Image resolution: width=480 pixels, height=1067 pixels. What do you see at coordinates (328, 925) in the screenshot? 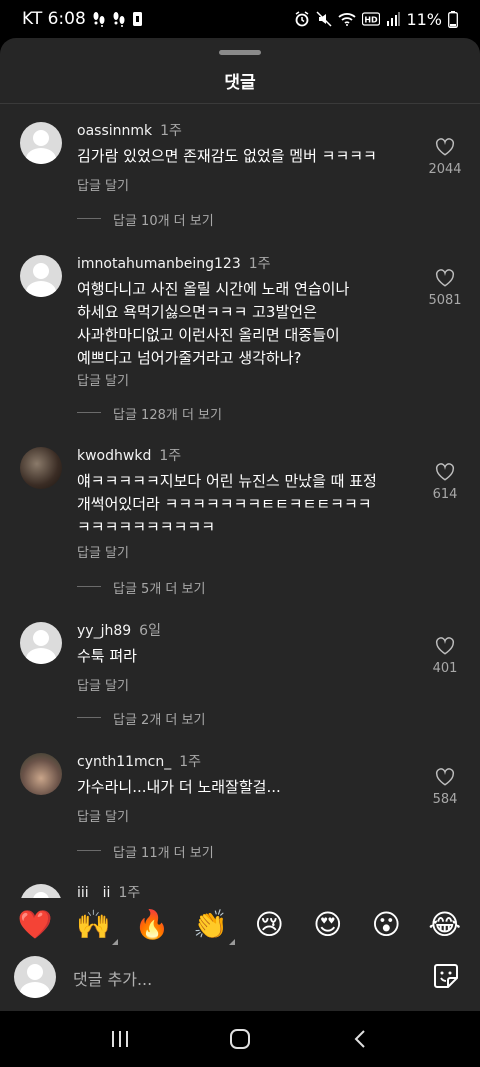
I see `heart-eyes-emoji-button: 😍` at bounding box center [328, 925].